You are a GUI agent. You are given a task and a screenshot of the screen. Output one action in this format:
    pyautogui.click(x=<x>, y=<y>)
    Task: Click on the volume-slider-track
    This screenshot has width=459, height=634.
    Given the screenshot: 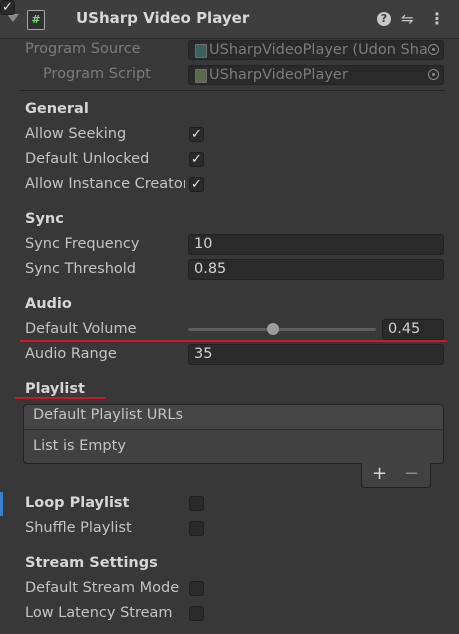 What is the action you would take?
    pyautogui.click(x=282, y=329)
    